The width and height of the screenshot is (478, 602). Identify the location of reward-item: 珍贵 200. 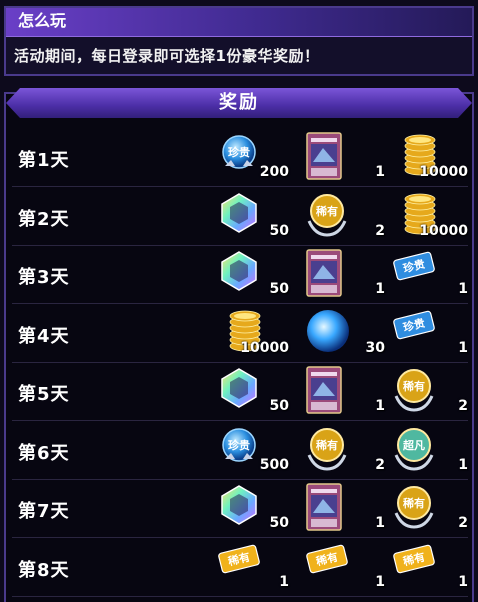
(253, 157).